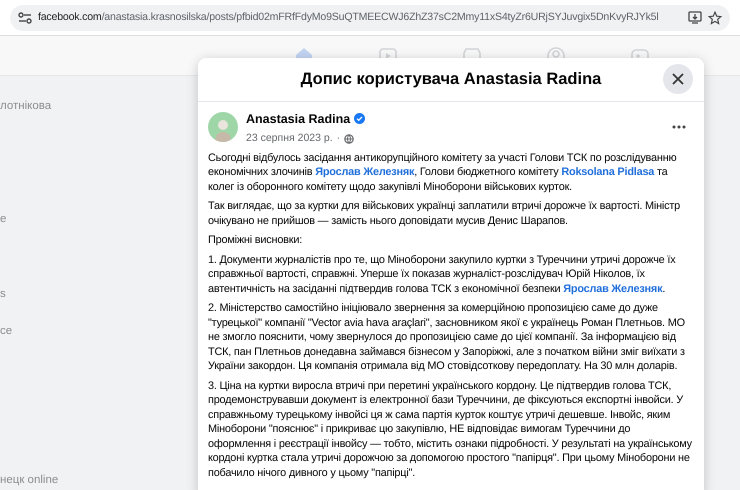 The image size is (740, 490). I want to click on post-paragraph: Так виглядає, що за куртки для військових українці заплатили втричі дорожче їх вартості. Міністр очікувано не прийшов — замість нього доповідати мусив Денис Шарапов., so click(444, 213).